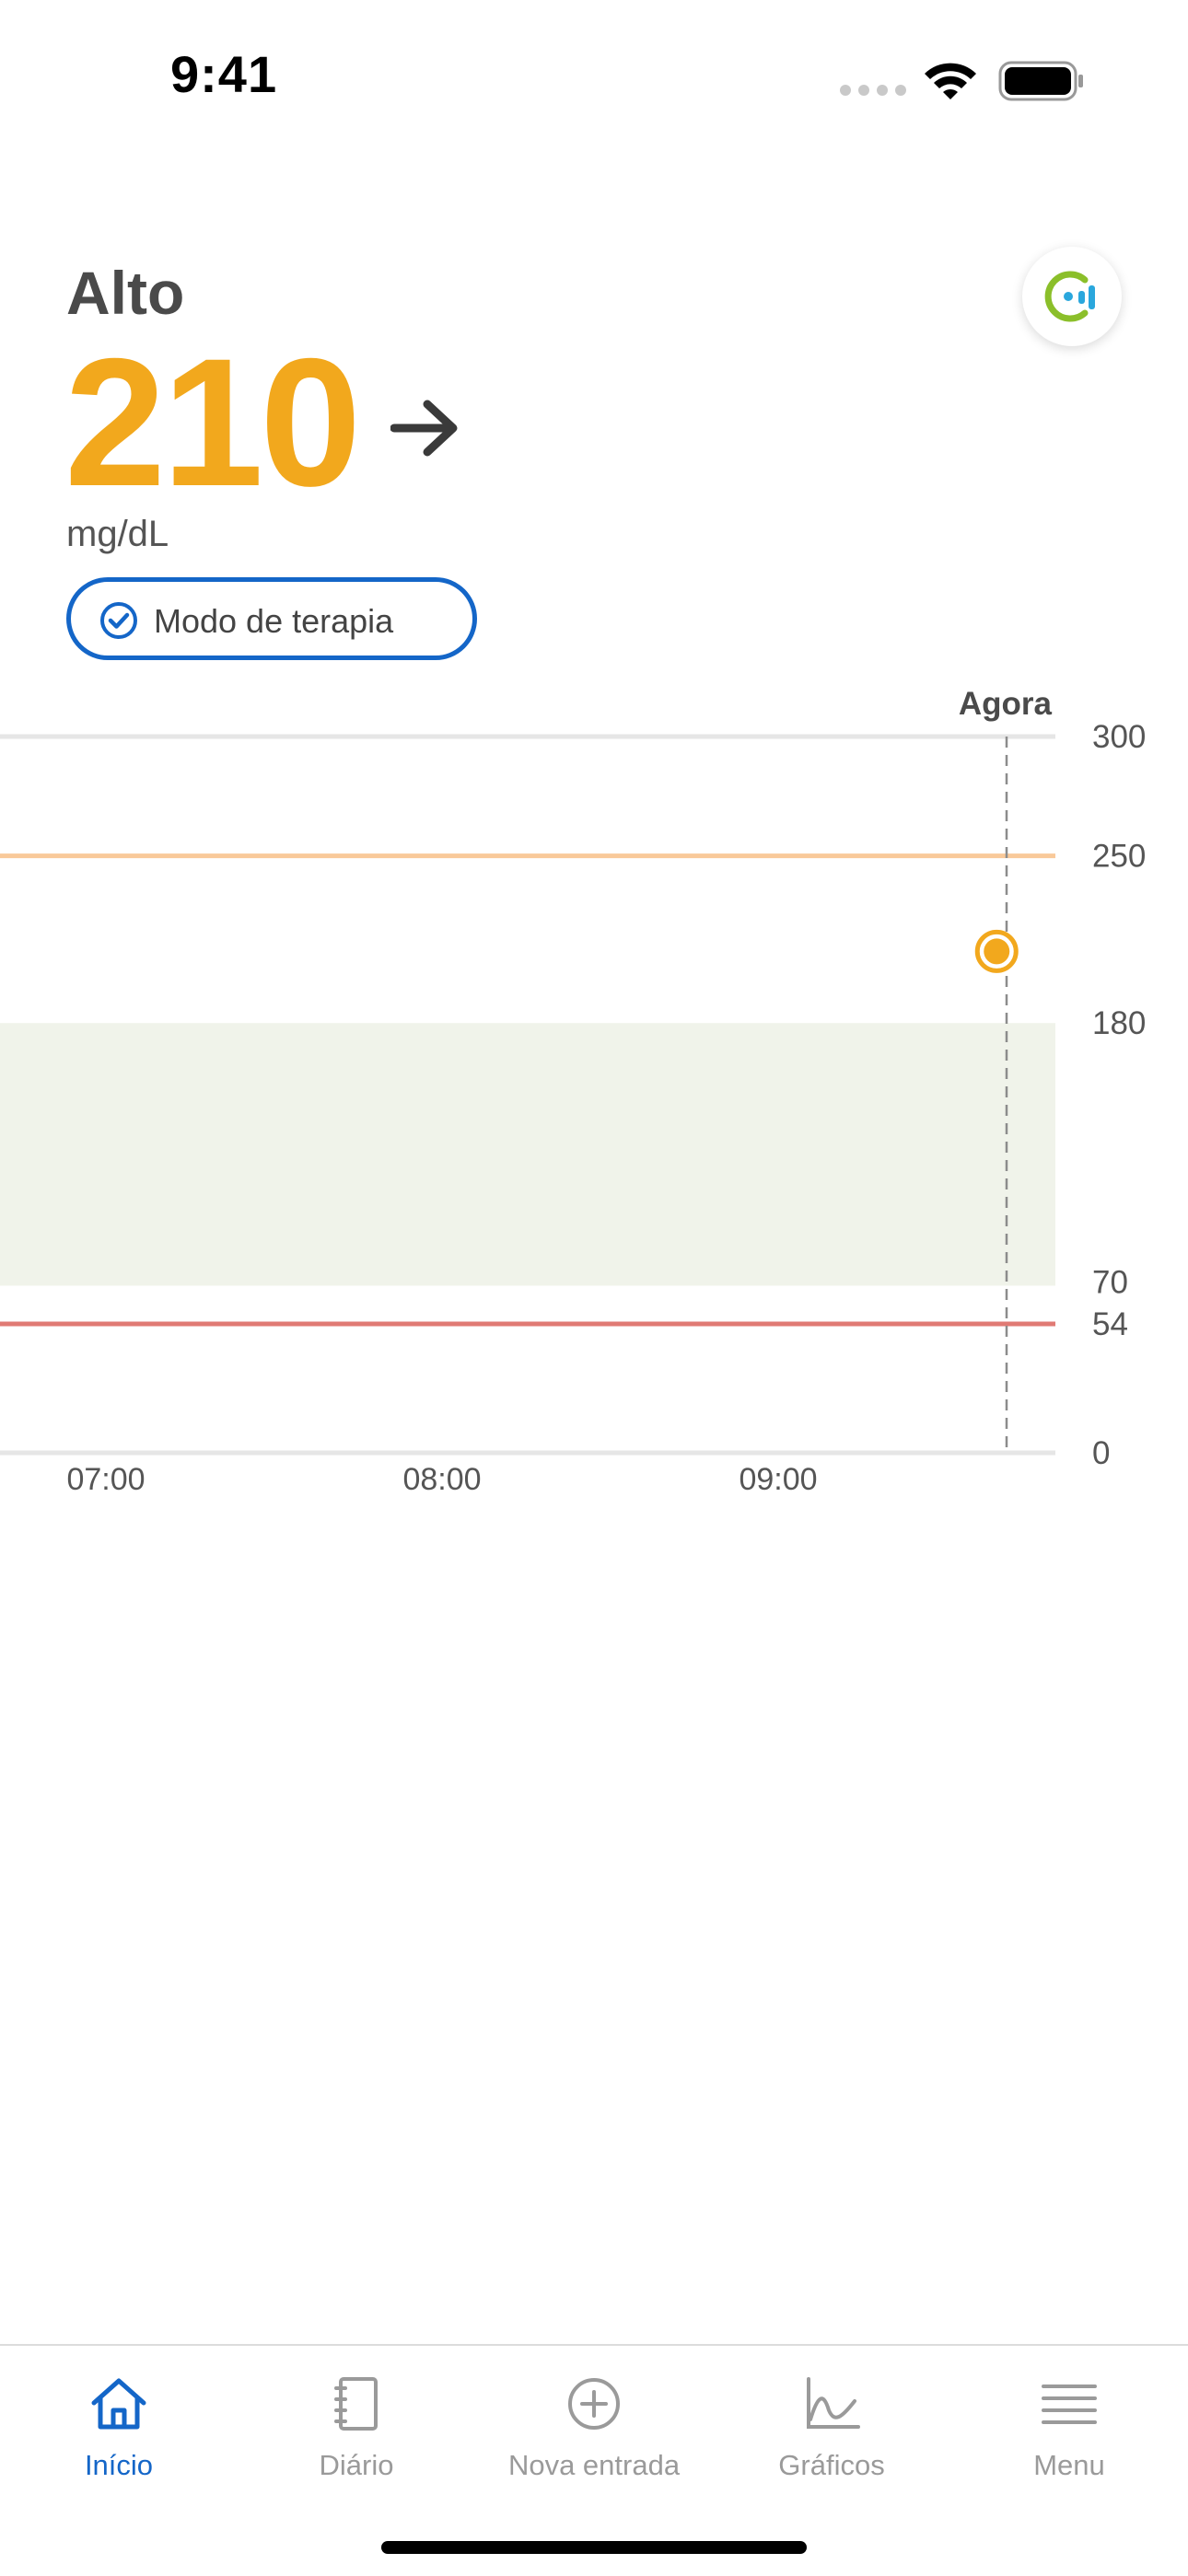  I want to click on tab-inicio-label: Início, so click(119, 2465).